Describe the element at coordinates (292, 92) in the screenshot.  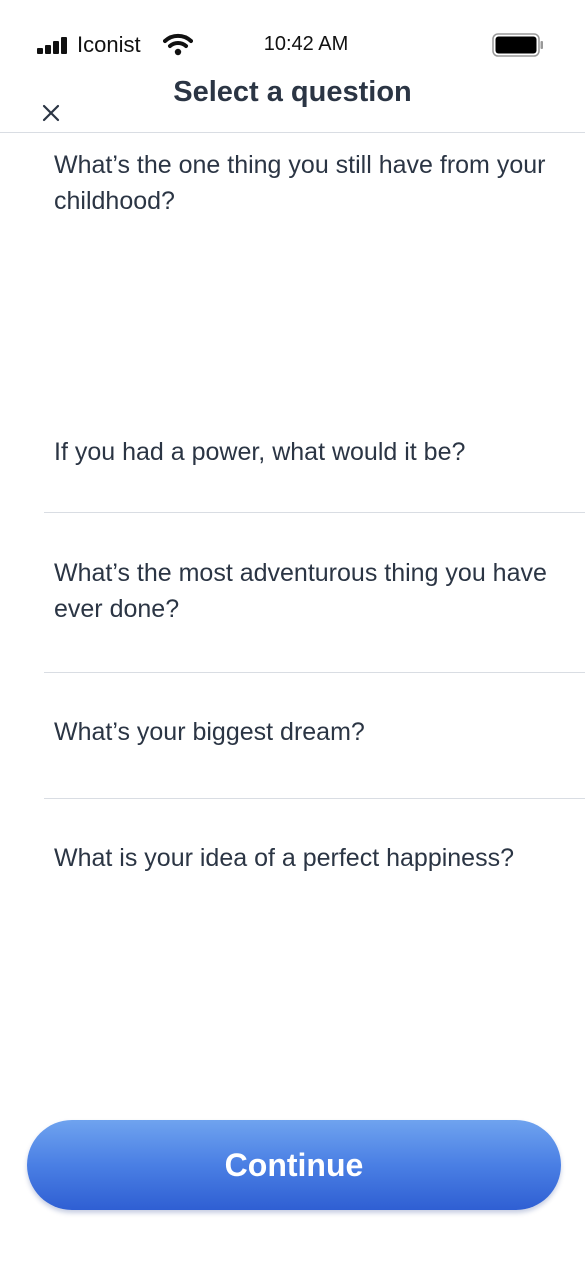
I see `page-title: Select a question` at that location.